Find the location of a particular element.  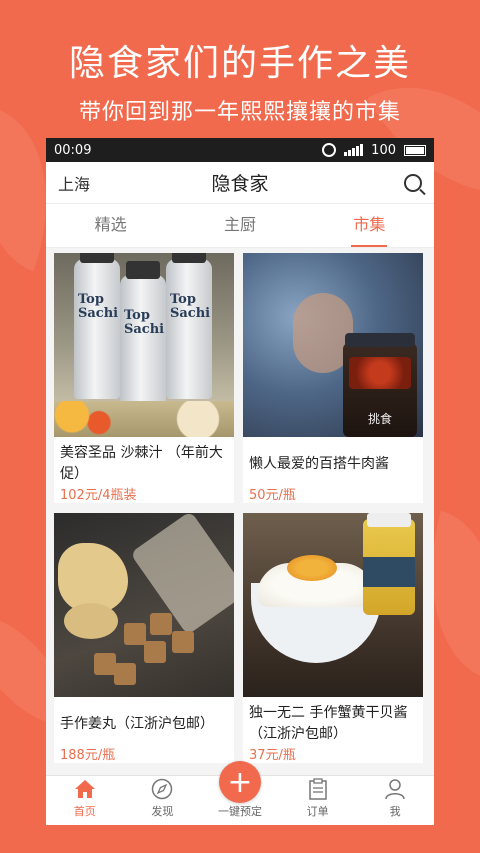

nav-reserve-label: 一键预定 is located at coordinates (239, 811).